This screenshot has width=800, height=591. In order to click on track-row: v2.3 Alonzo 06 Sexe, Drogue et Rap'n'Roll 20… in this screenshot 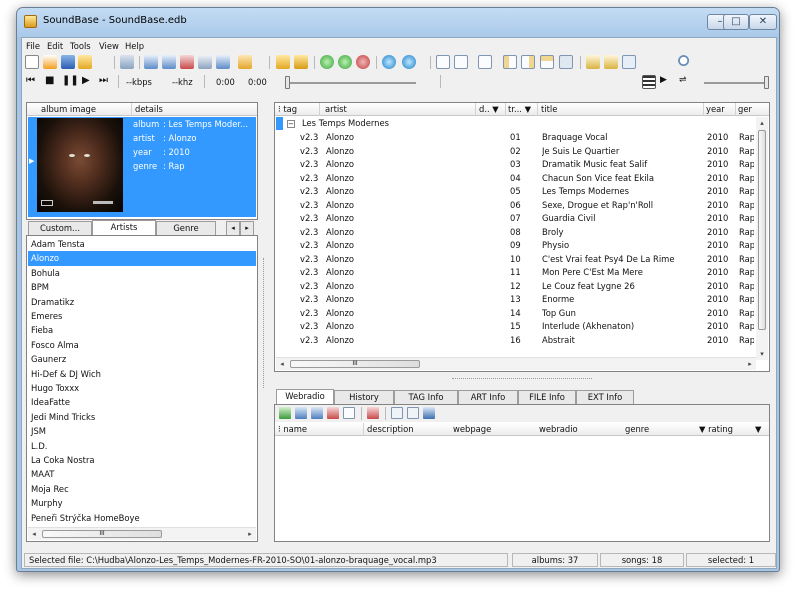, I will do `click(515, 206)`.